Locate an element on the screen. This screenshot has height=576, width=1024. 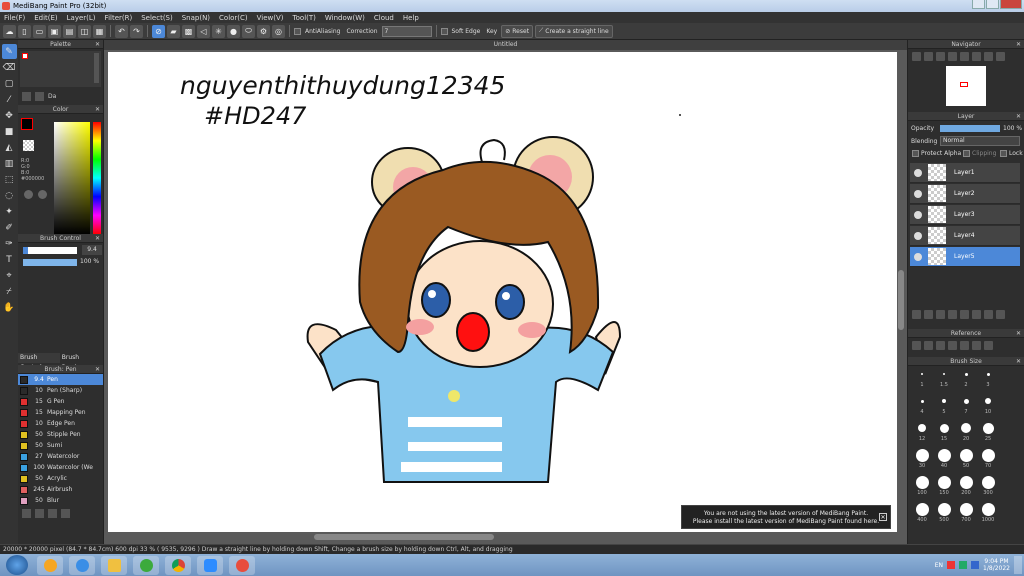
menu-edit: Edit(E) is located at coordinates (45, 18).